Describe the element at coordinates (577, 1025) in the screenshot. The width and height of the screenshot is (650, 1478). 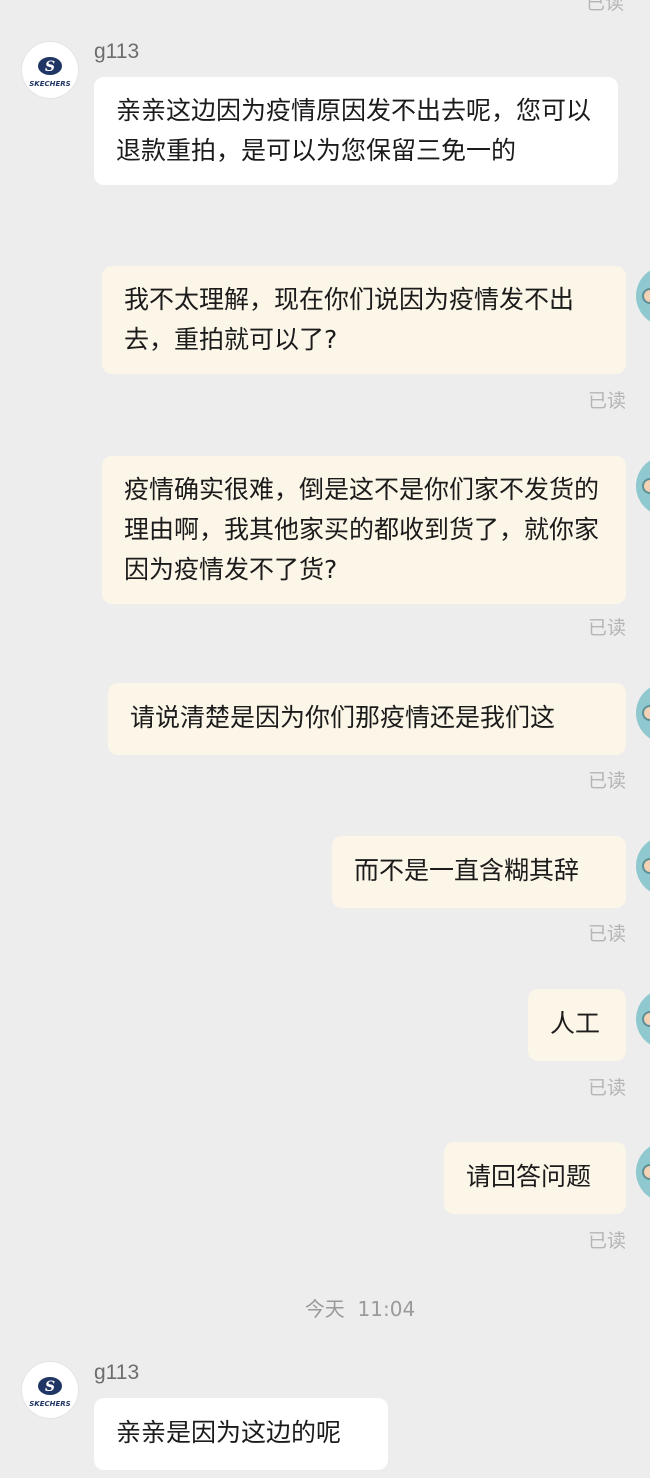
I see `message-bubble-outgoing: 人工` at that location.